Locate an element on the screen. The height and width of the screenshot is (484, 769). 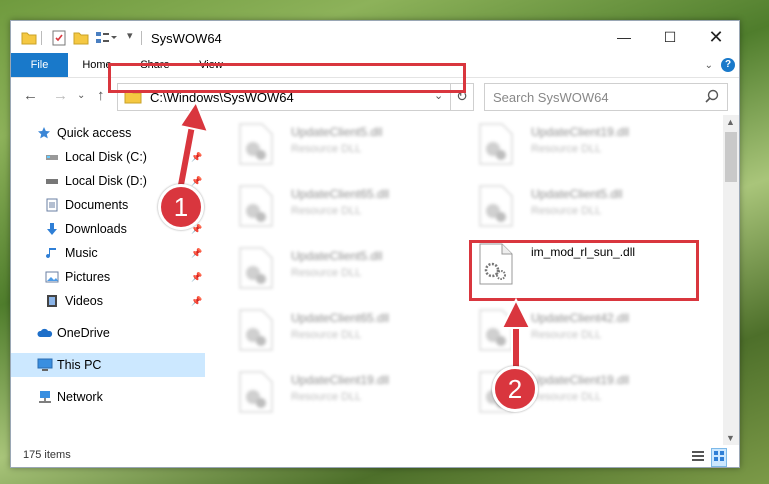
nav-onedrive: OneDrive is located at coordinates (108, 333).